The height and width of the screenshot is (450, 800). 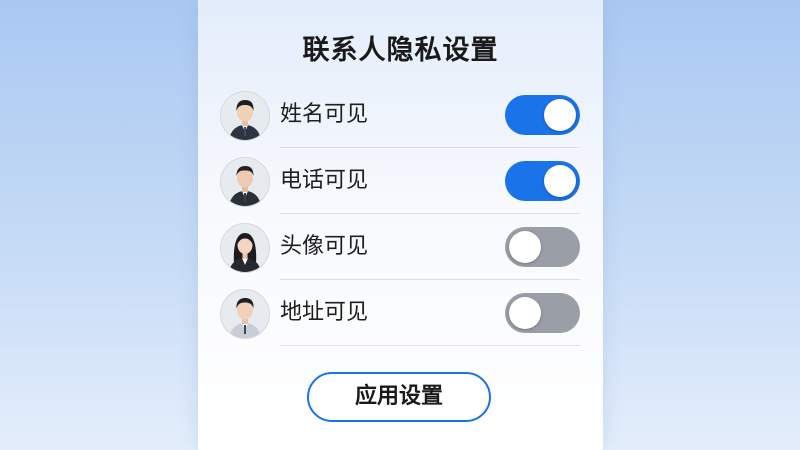 I want to click on setting-label: 地址可见, so click(x=324, y=312).